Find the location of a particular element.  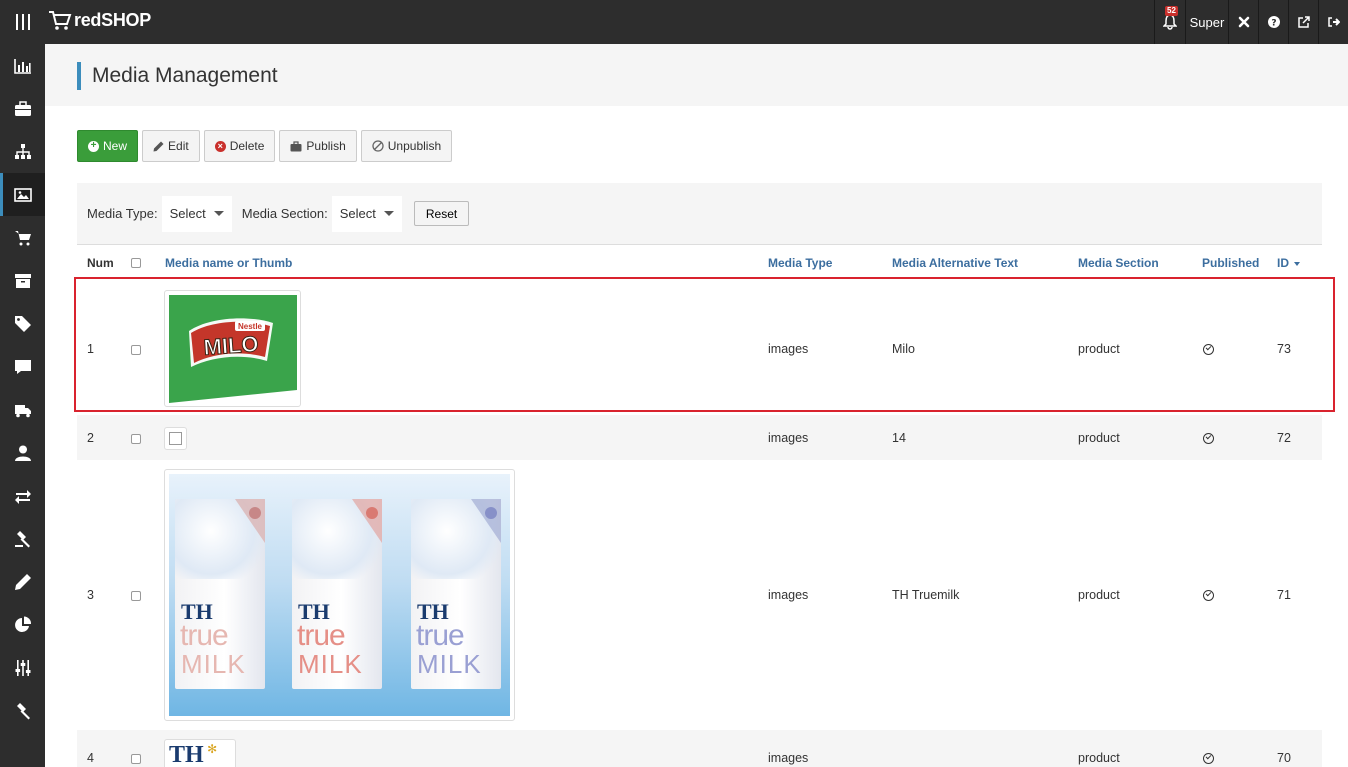

th-logo-text: TH is located at coordinates (186, 754).